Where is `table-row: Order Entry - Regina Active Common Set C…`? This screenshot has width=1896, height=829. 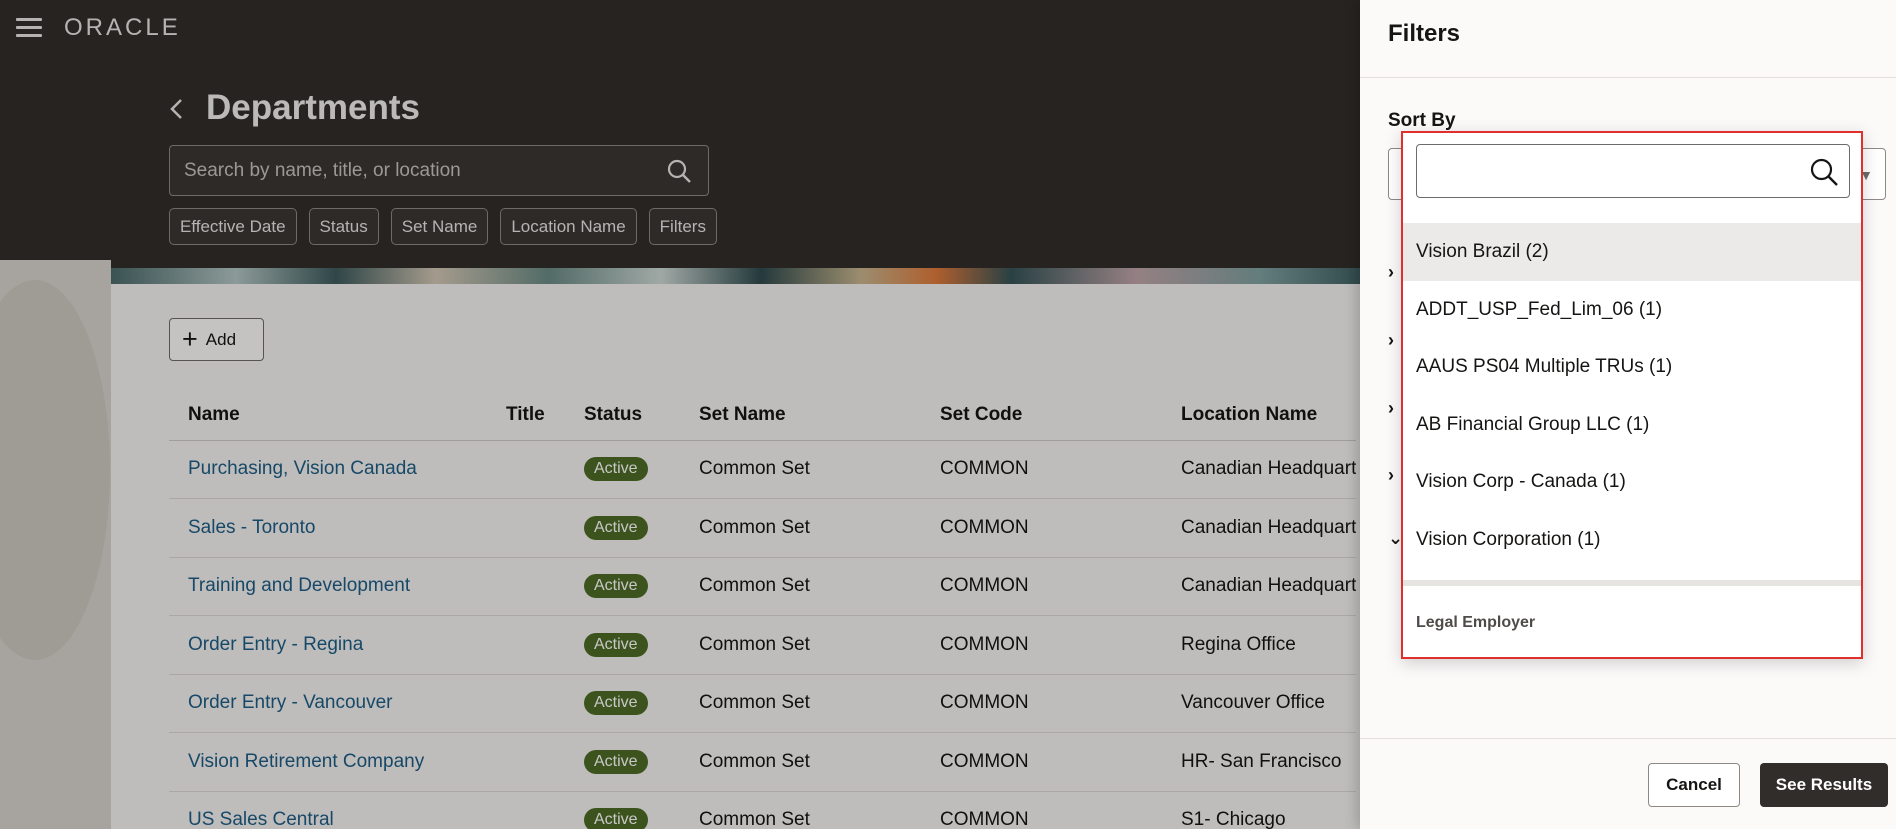
table-row: Order Entry - Regina Active Common Set C… is located at coordinates (763, 645).